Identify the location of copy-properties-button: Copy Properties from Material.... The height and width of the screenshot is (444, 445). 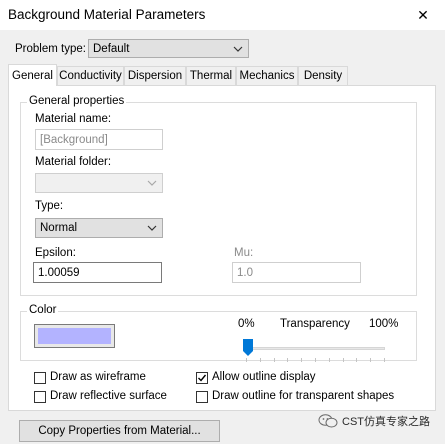
(119, 431).